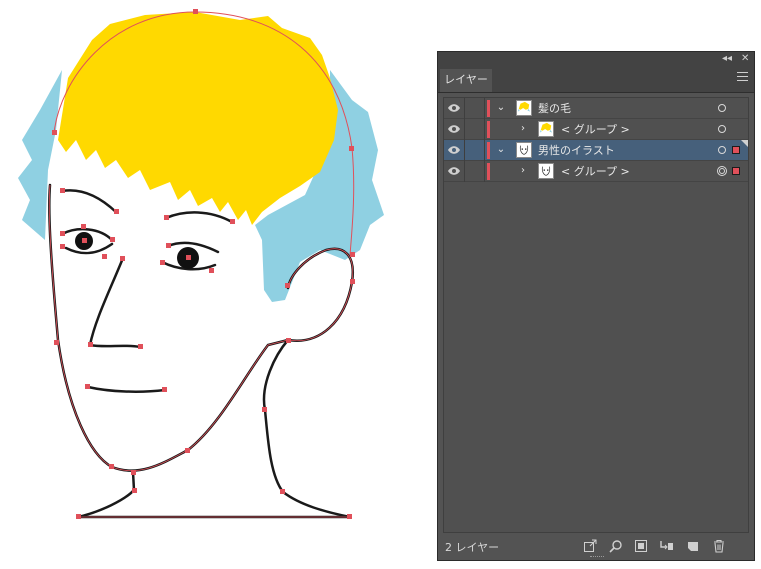 This screenshot has width=761, height=569. I want to click on new-layer-icon, so click(693, 546).